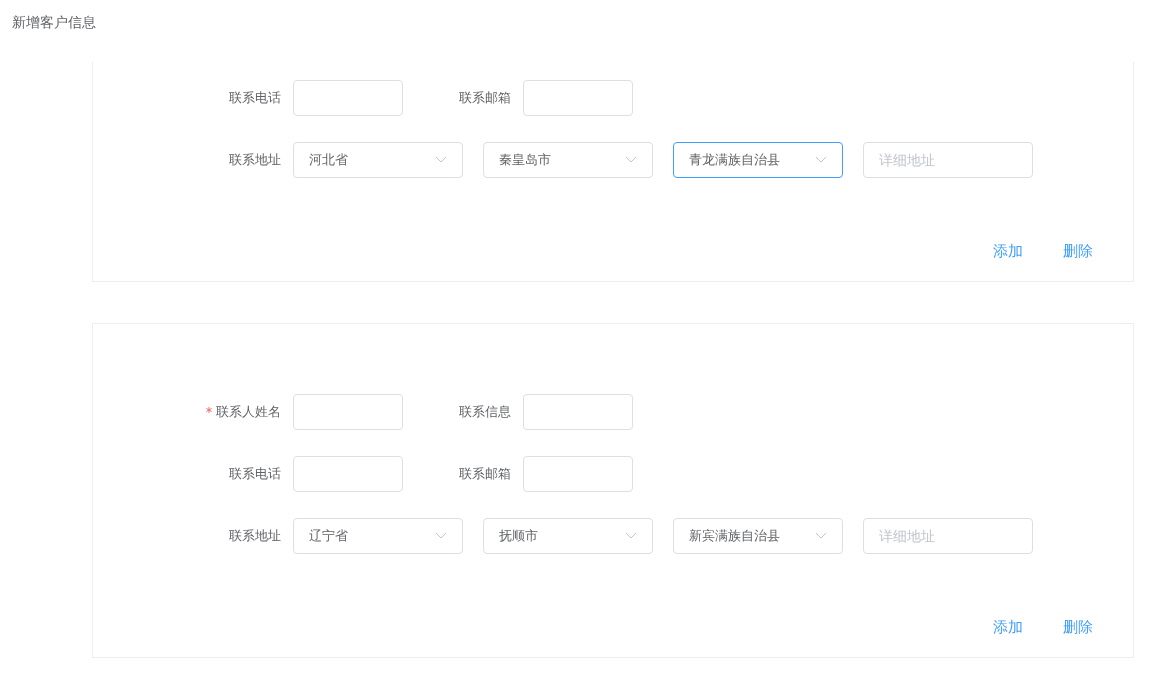  I want to click on select-field: 抚顺市, so click(568, 536).